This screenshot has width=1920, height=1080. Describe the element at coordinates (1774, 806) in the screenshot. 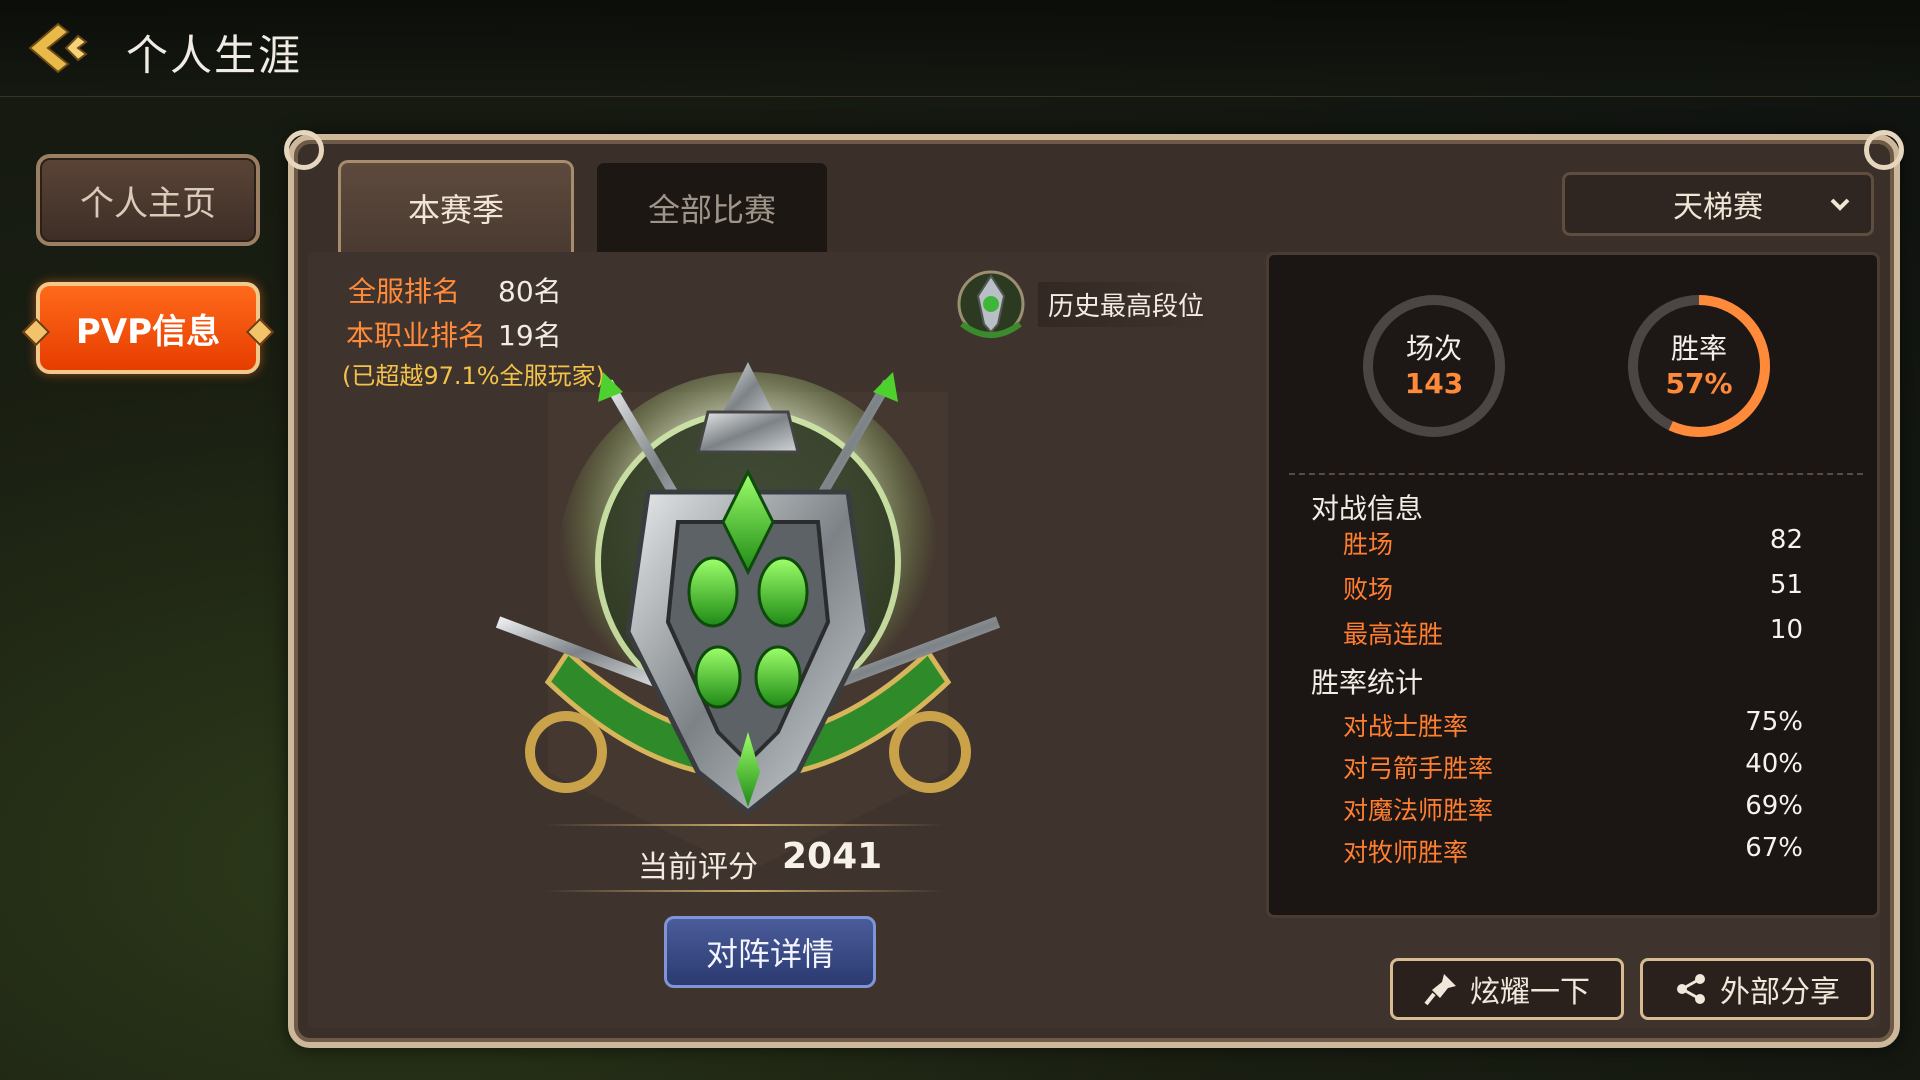

I see `stat-value: 69%` at that location.